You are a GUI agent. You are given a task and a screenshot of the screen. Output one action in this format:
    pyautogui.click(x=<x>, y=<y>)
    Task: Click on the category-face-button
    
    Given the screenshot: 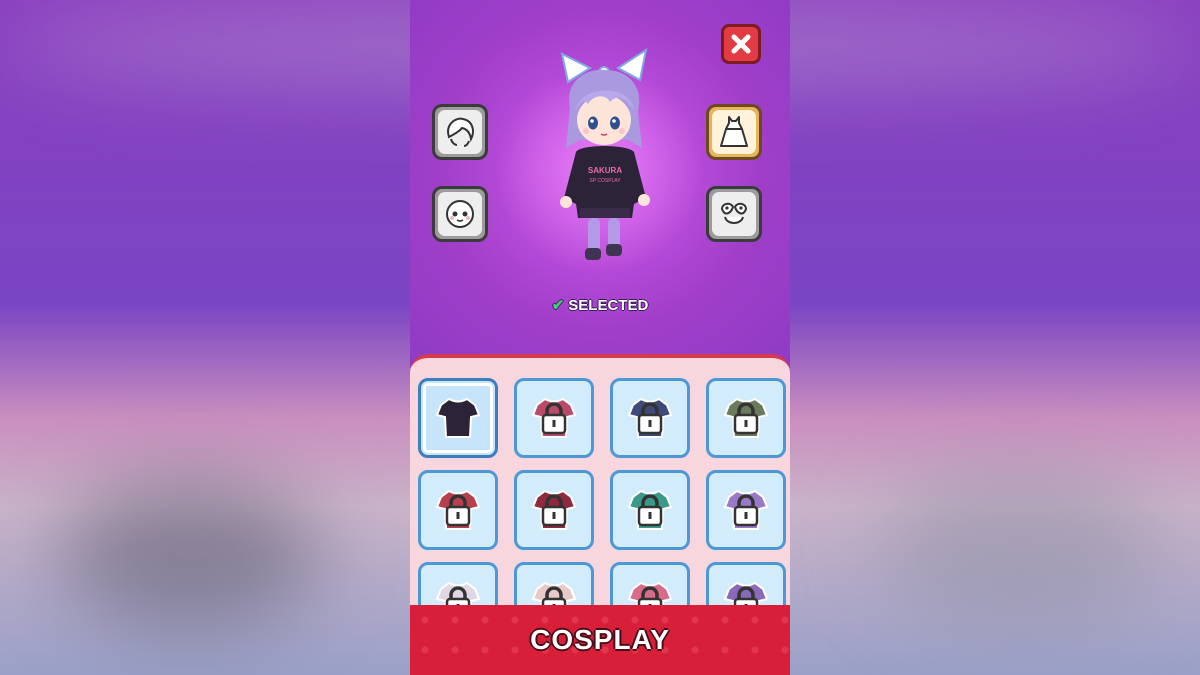 What is the action you would take?
    pyautogui.click(x=460, y=214)
    